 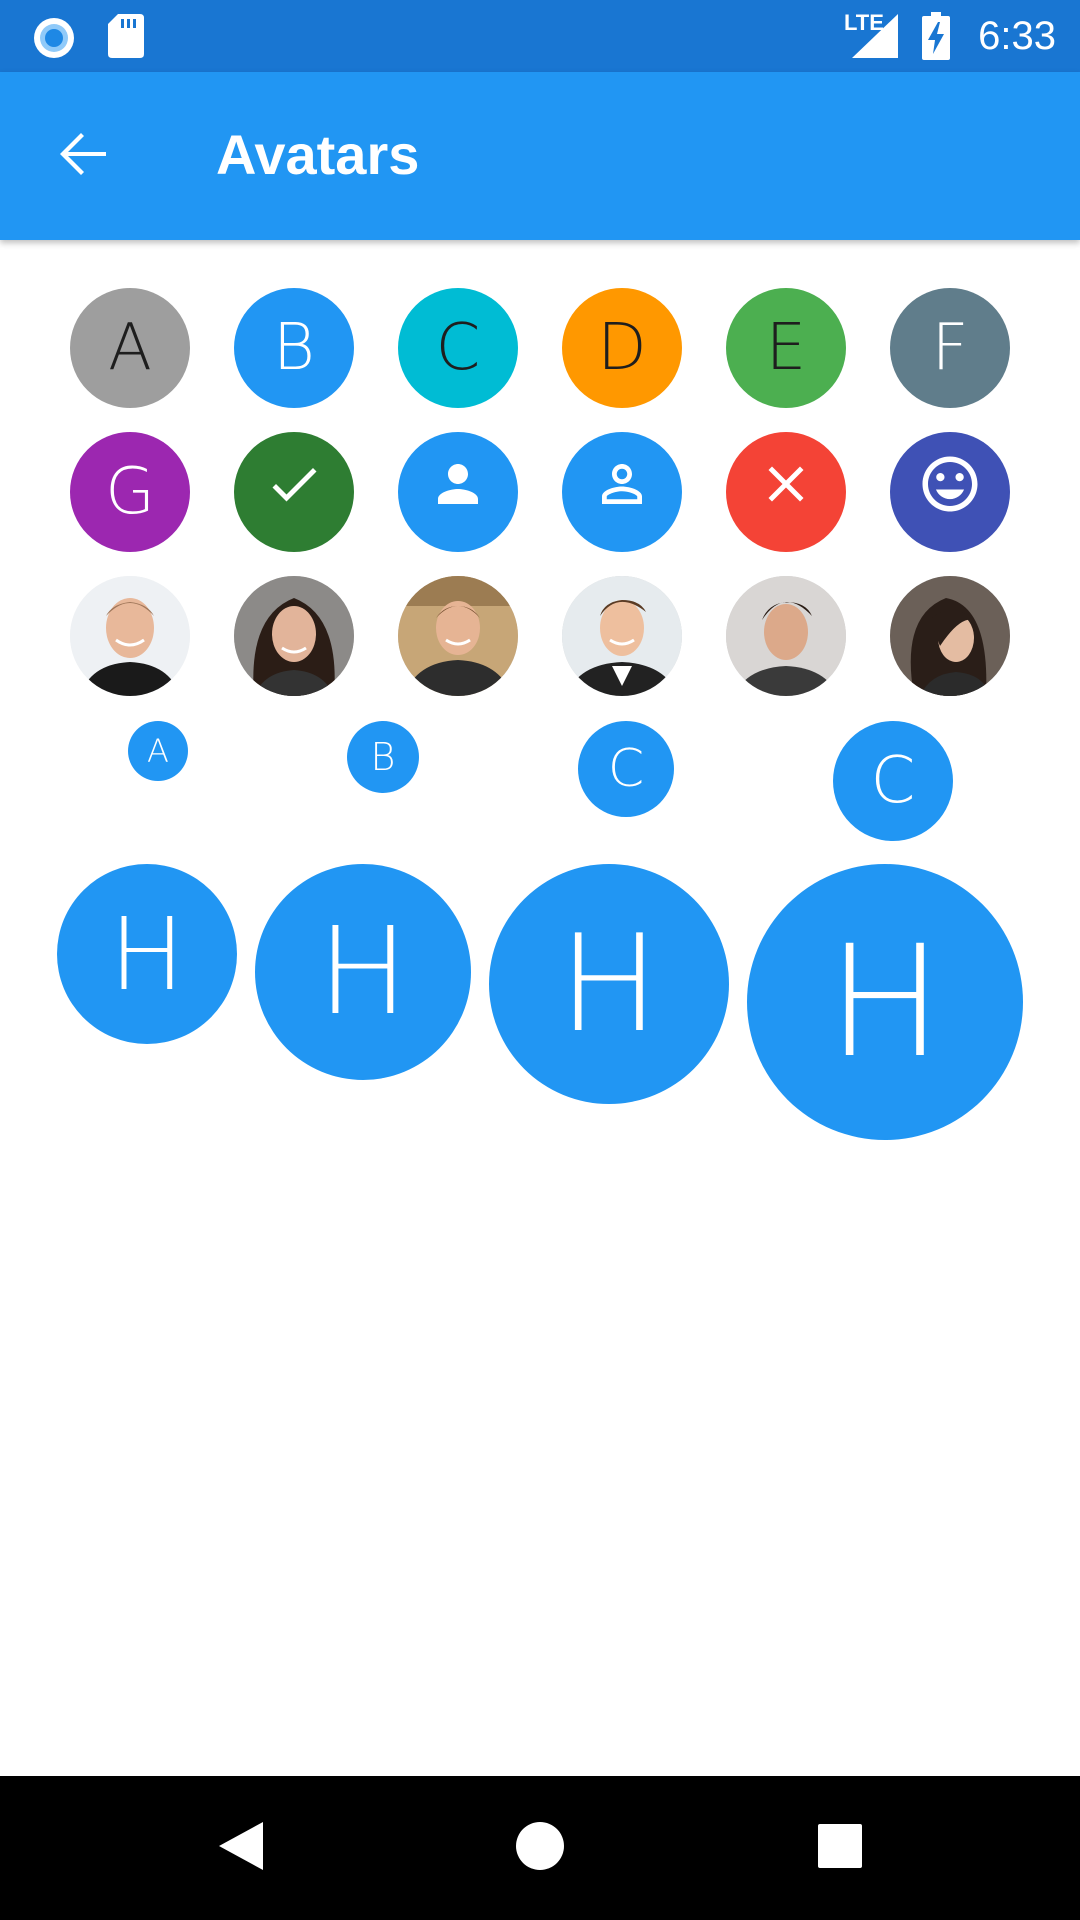 I want to click on back-button, so click(x=84, y=156).